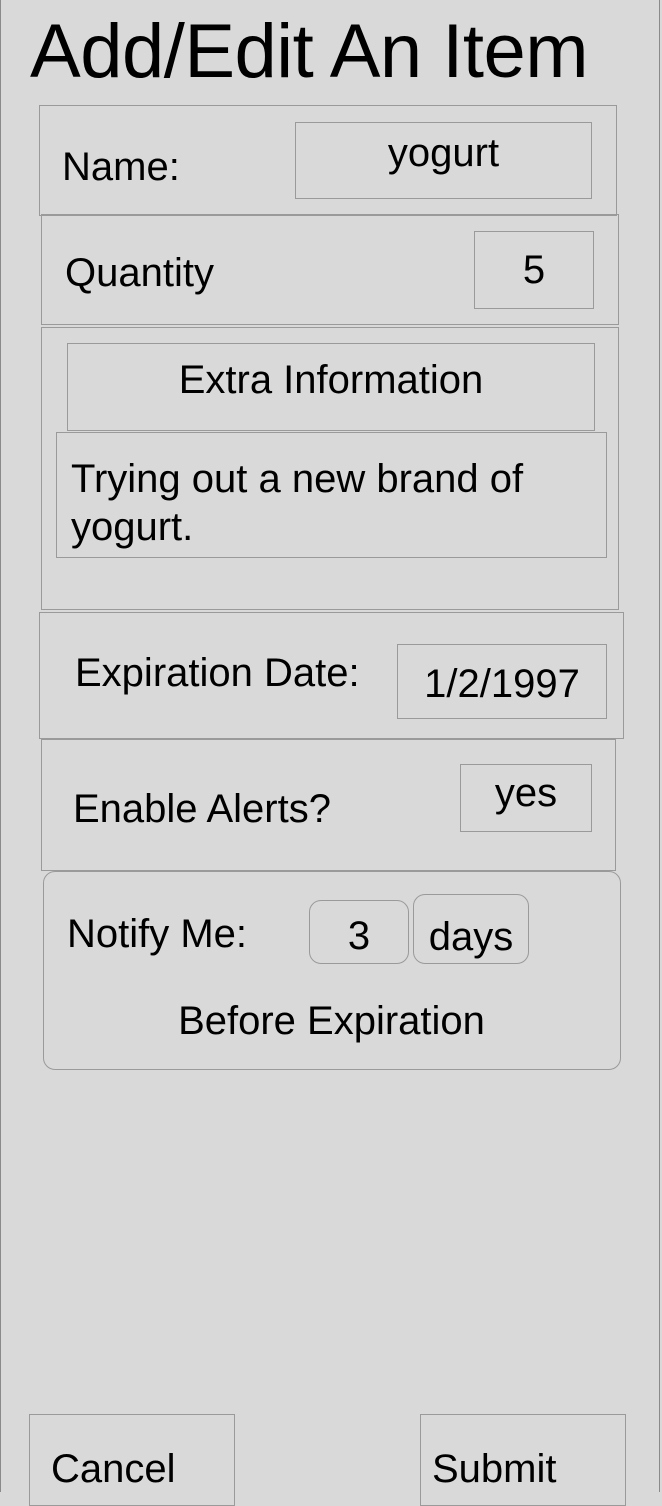 Image resolution: width=662 pixels, height=1506 pixels. Describe the element at coordinates (121, 167) in the screenshot. I see `name-label: Name:` at that location.